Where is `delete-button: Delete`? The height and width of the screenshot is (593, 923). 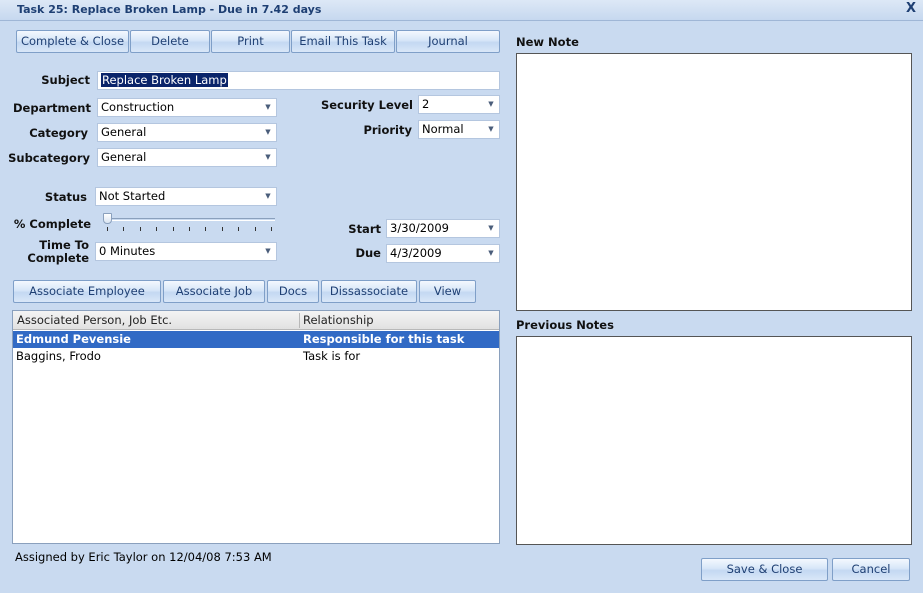
delete-button: Delete is located at coordinates (170, 41).